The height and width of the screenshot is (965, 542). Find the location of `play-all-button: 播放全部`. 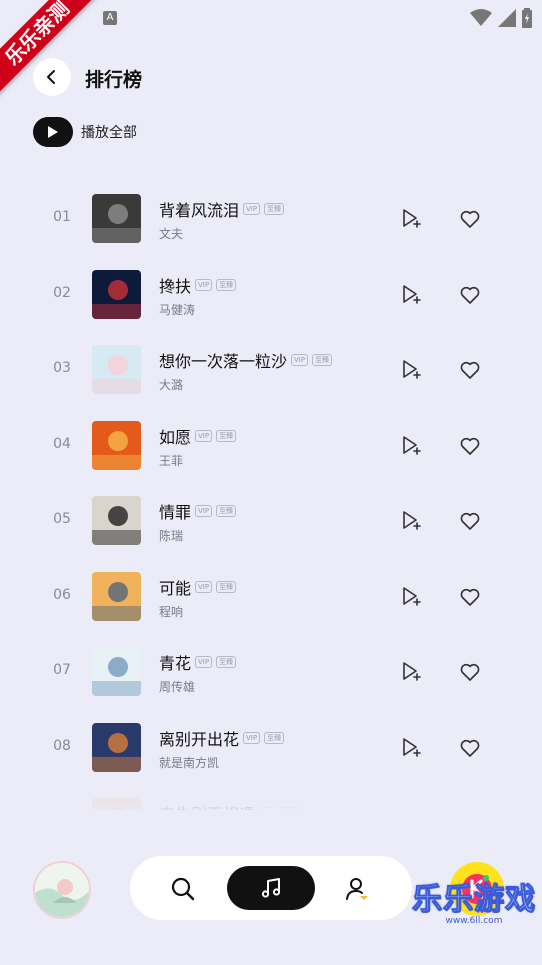

play-all-button: 播放全部 is located at coordinates (85, 132).